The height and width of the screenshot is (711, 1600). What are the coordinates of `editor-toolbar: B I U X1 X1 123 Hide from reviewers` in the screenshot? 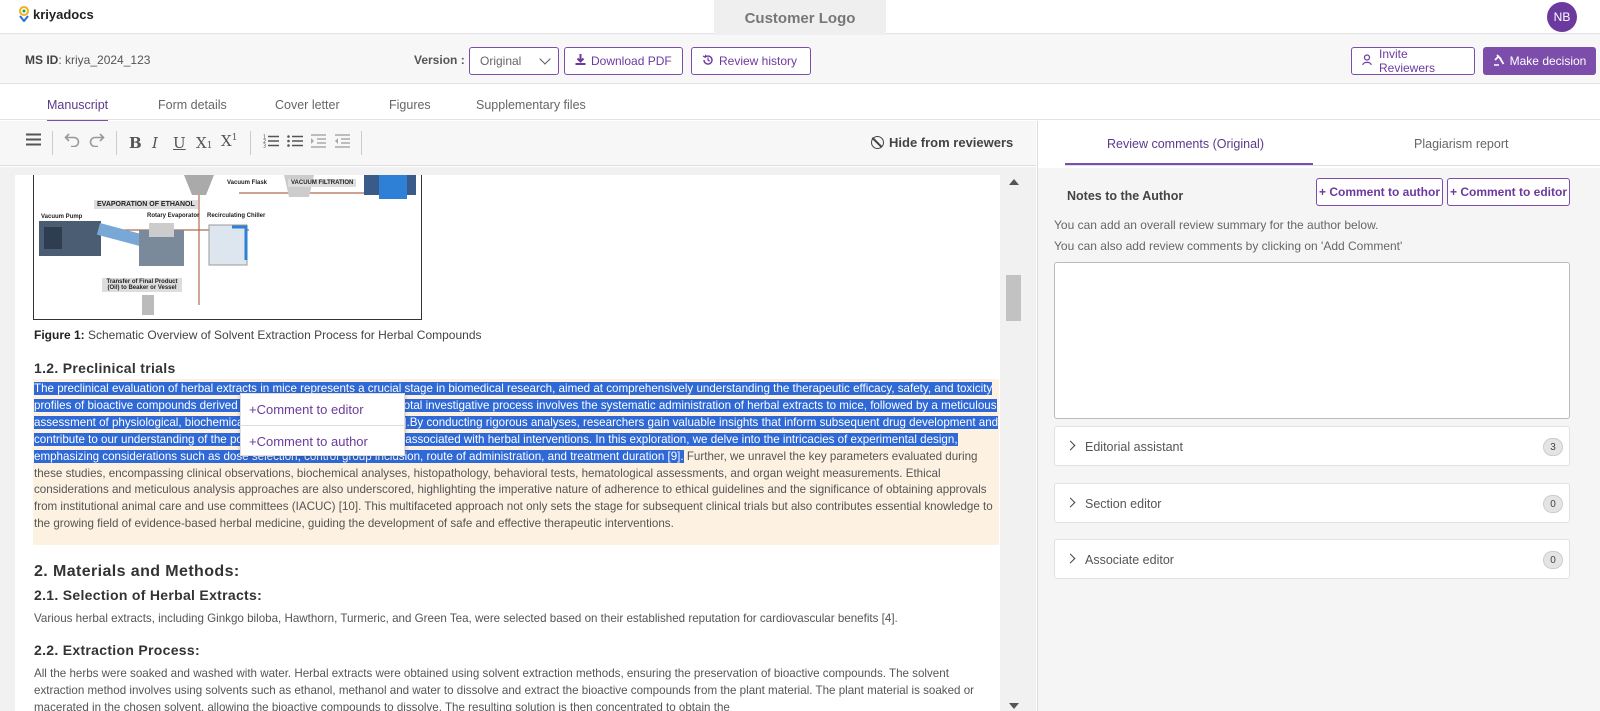 It's located at (518, 143).